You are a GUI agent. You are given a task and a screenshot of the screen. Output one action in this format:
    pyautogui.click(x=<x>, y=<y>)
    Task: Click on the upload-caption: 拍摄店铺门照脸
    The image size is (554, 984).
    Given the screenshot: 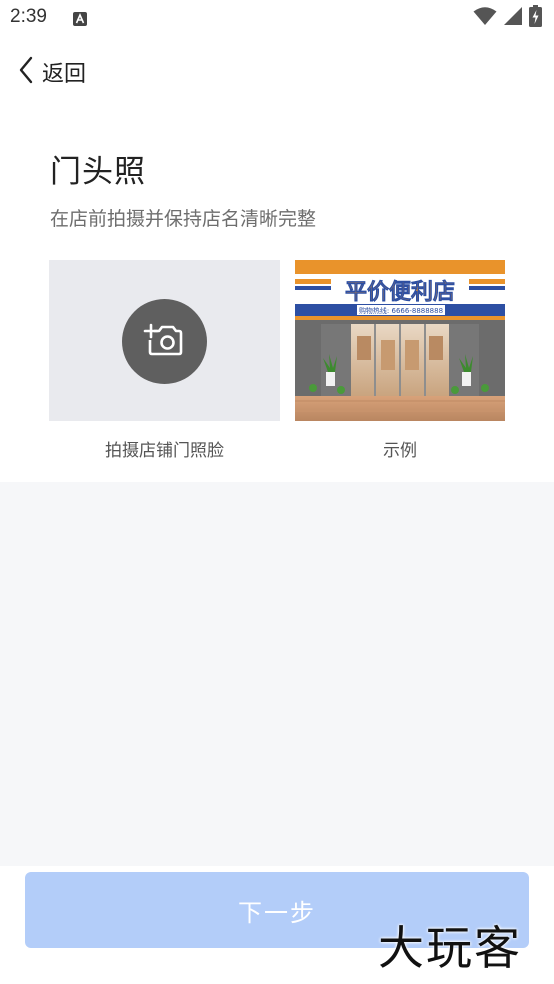 What is the action you would take?
    pyautogui.click(x=164, y=451)
    